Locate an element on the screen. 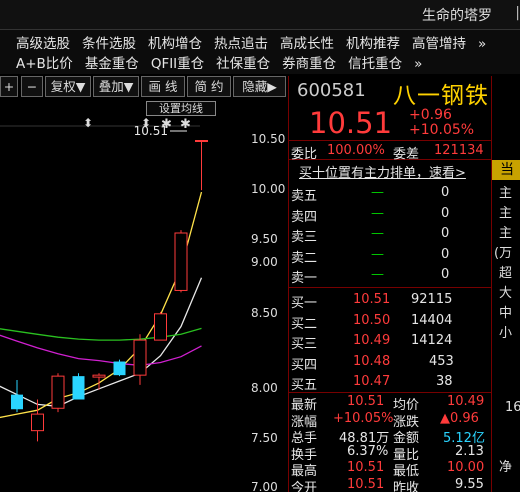 The width and height of the screenshot is (520, 492). hide-panel-button: 隐藏▶ is located at coordinates (259, 86).